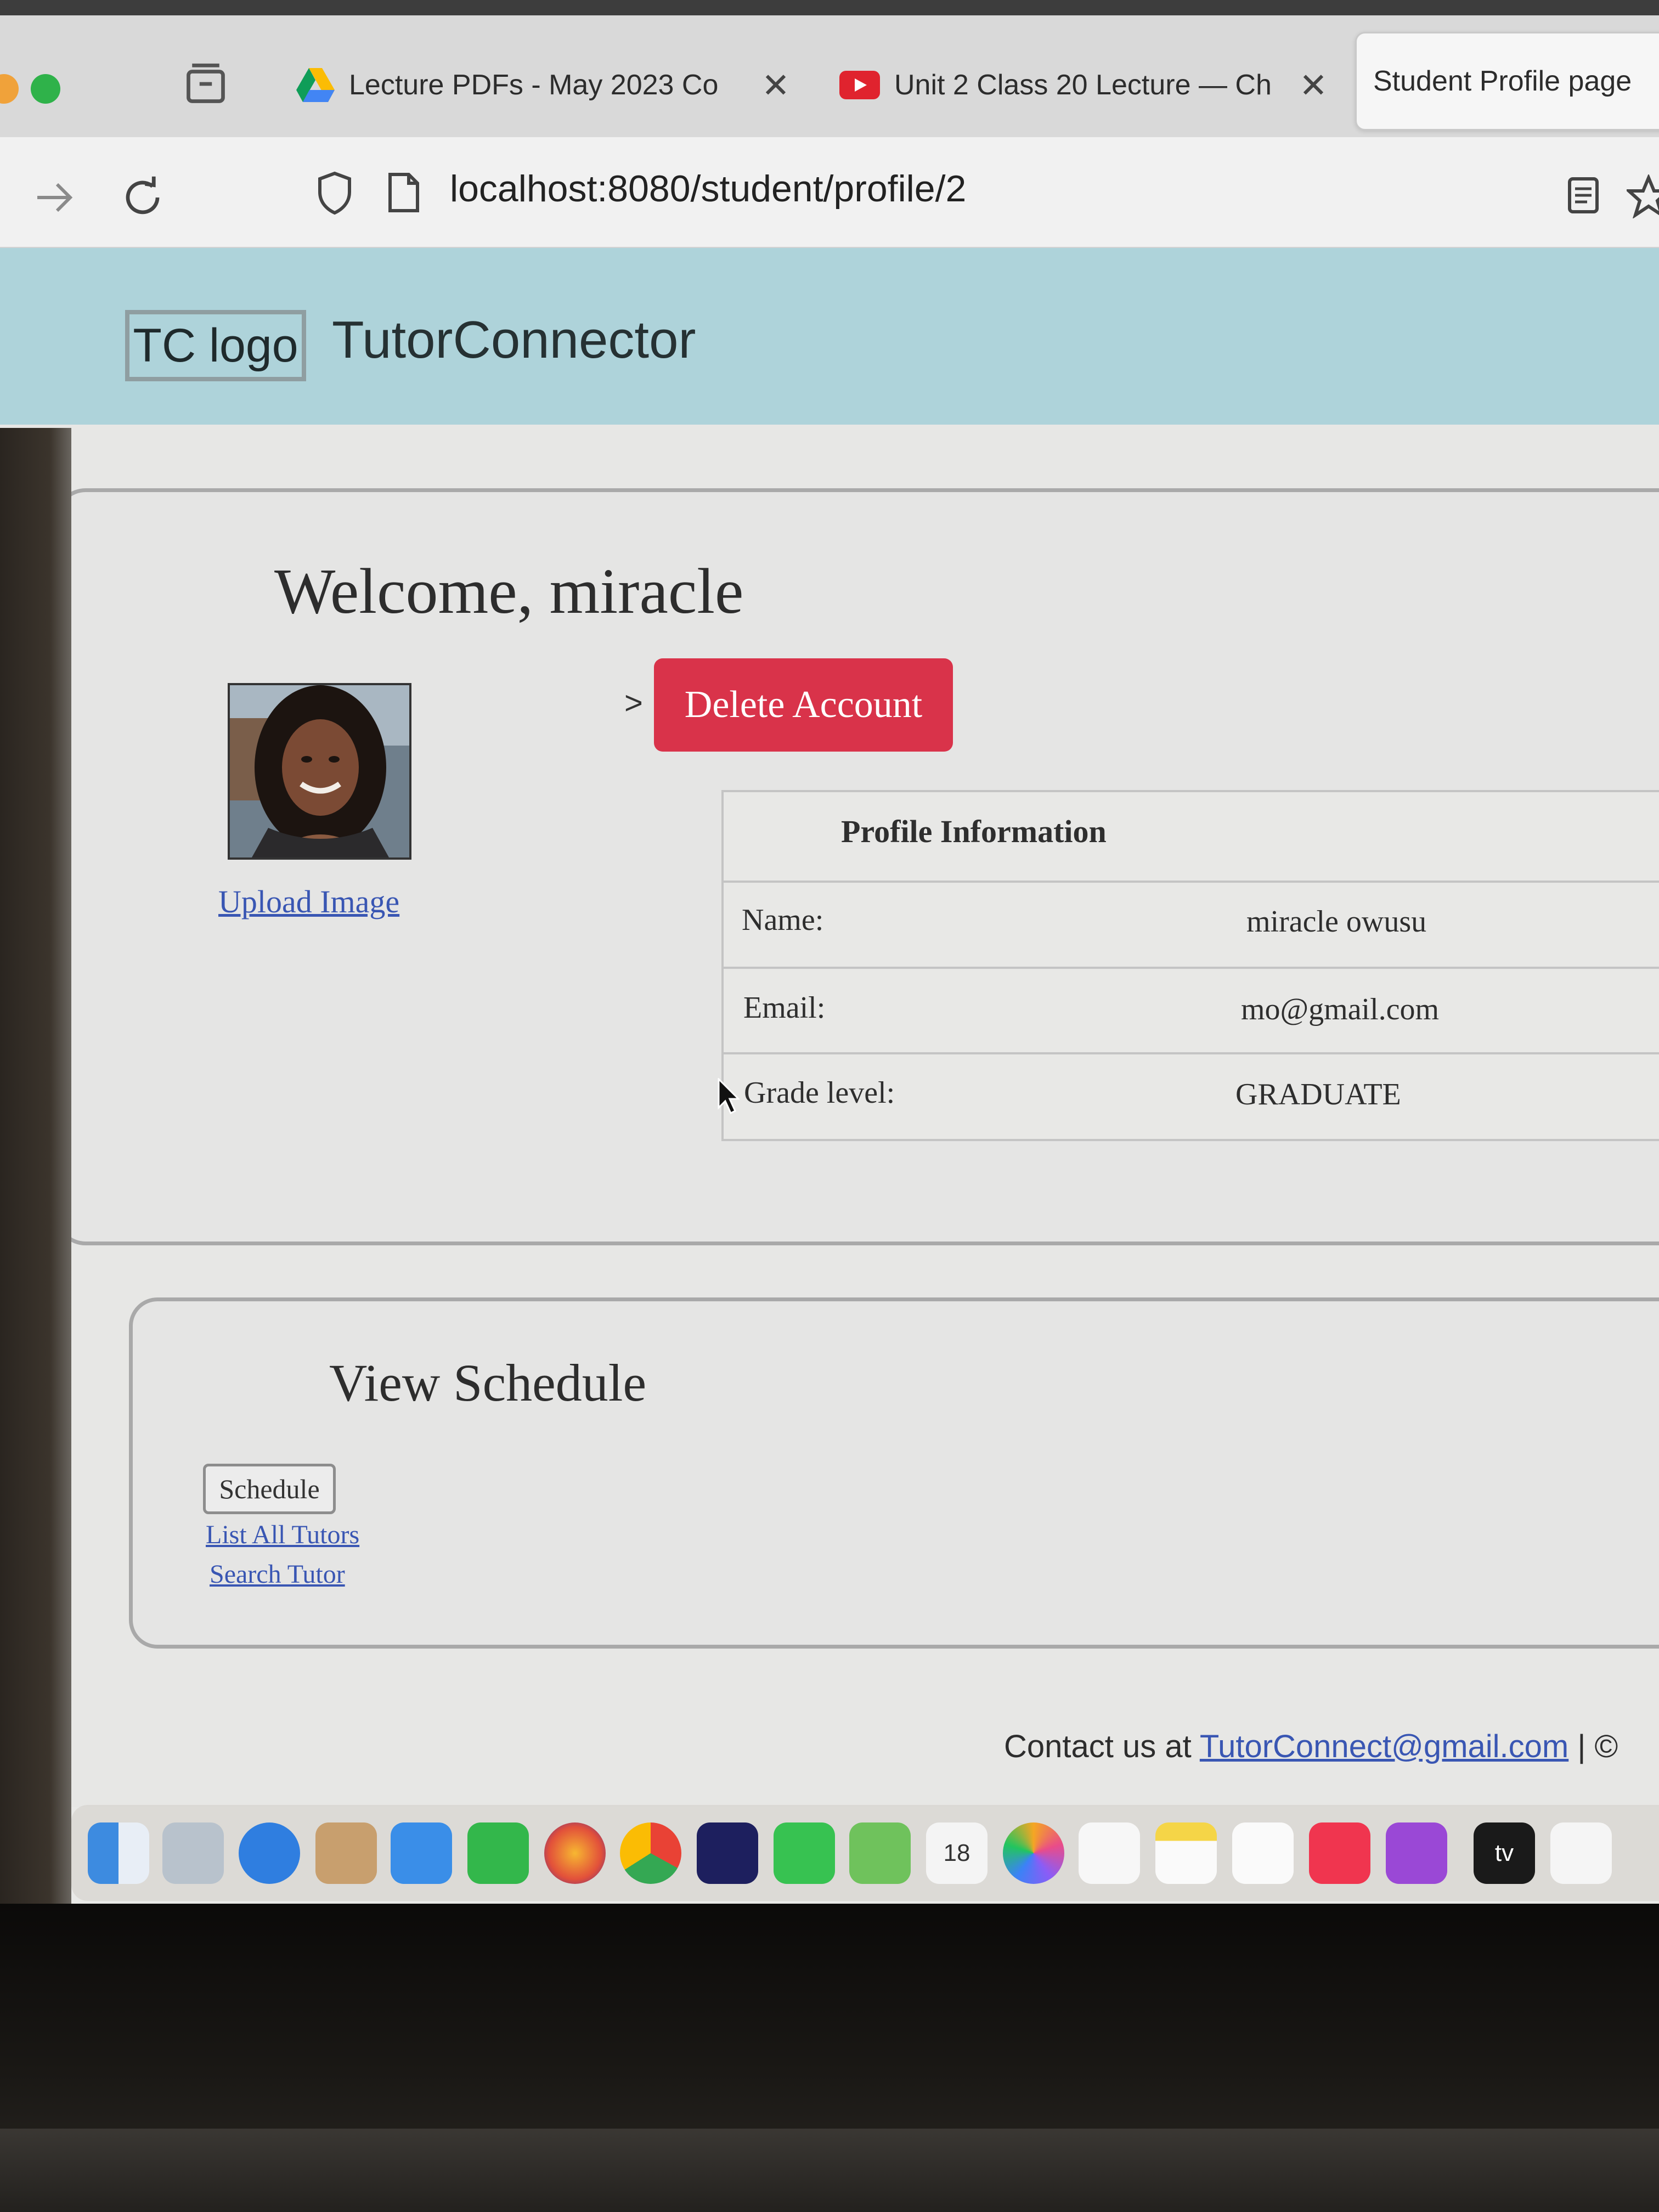  What do you see at coordinates (974, 831) in the screenshot?
I see `profile-table-header: Profile Information` at bounding box center [974, 831].